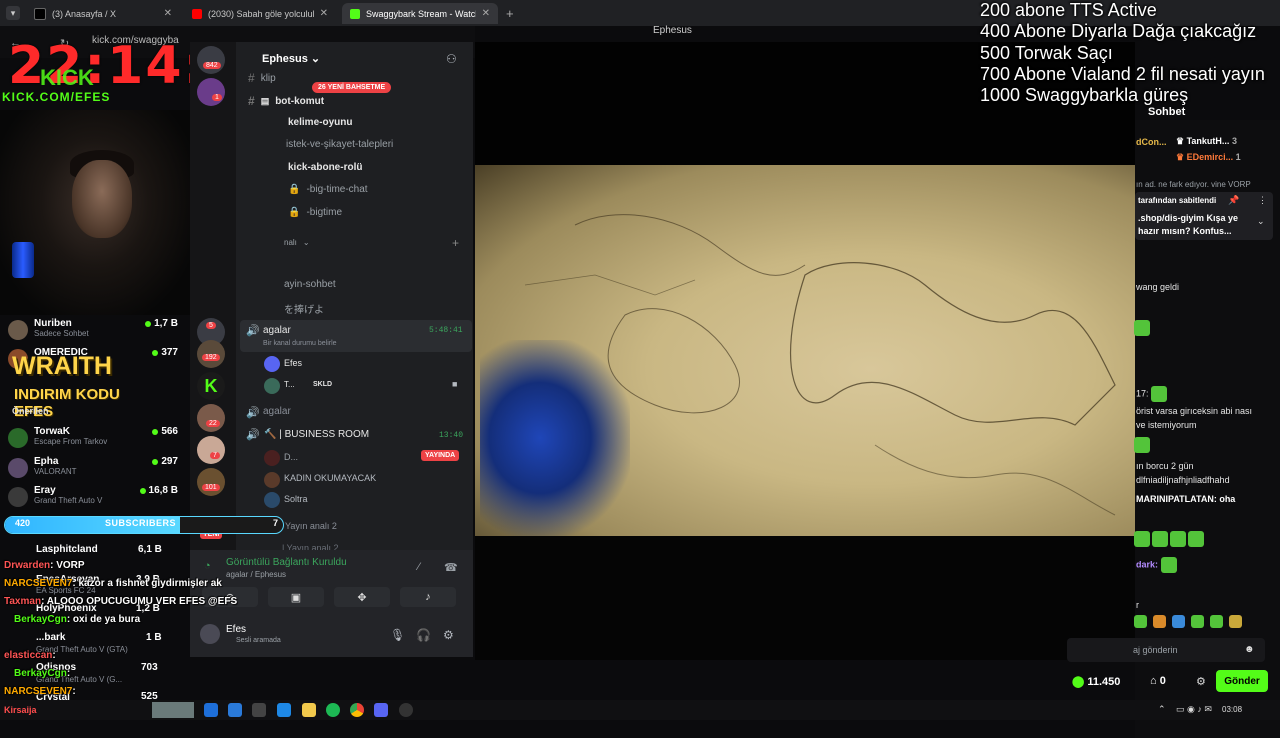 This screenshot has height=738, width=1280. What do you see at coordinates (1188, 621) in the screenshot?
I see `emote-picker-row` at bounding box center [1188, 621].